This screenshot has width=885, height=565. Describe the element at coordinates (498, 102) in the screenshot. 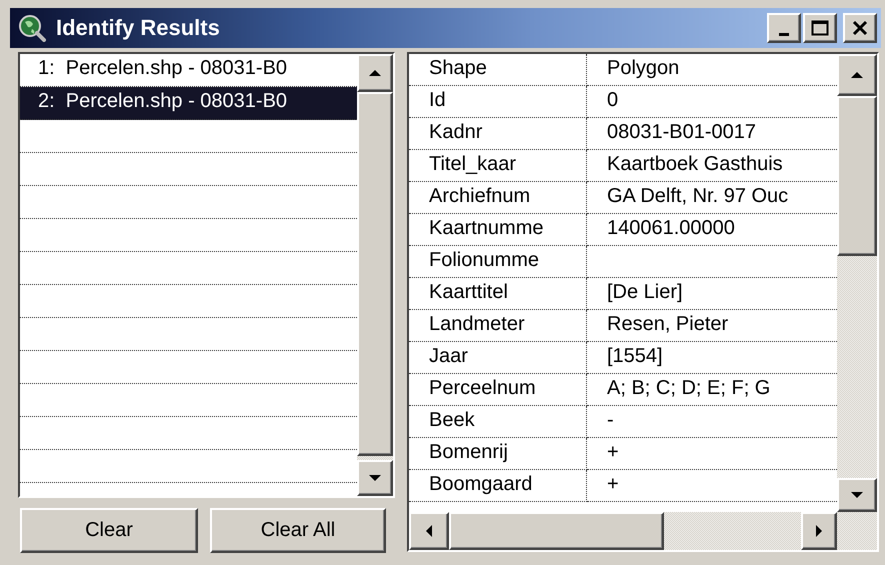

I see `field-name-cell: Id` at that location.